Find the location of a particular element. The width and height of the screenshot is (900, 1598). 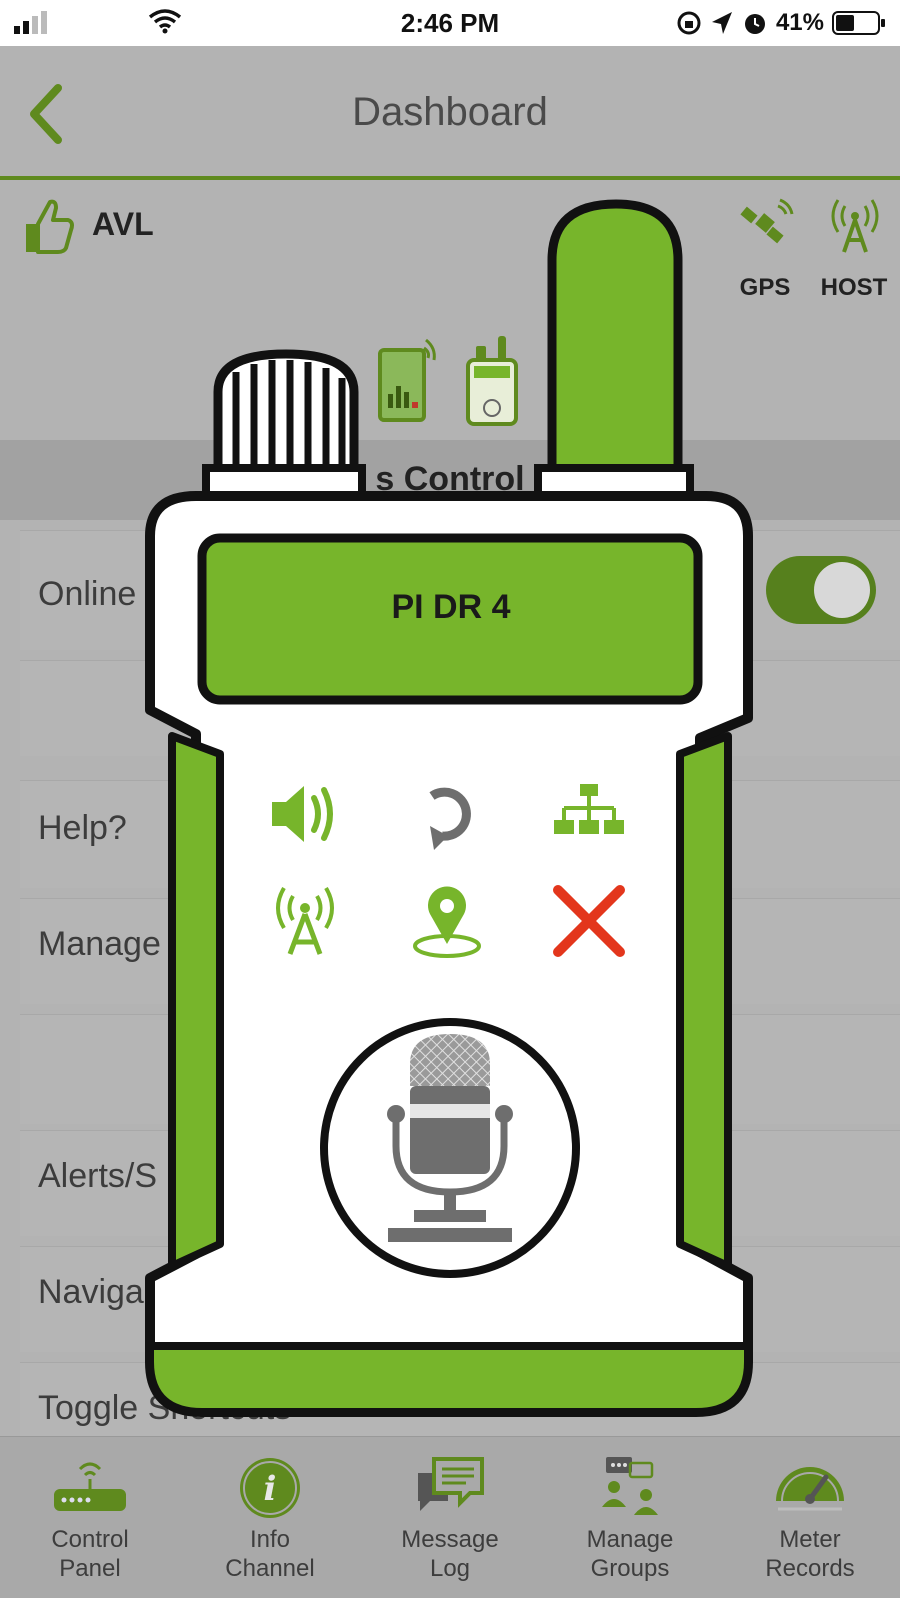

volume-icon is located at coordinates (305, 813).